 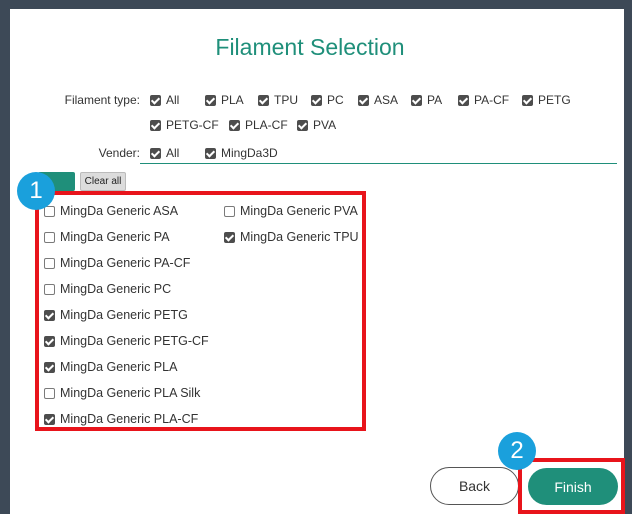 I want to click on vender-all-checkbox: All, so click(x=164, y=153).